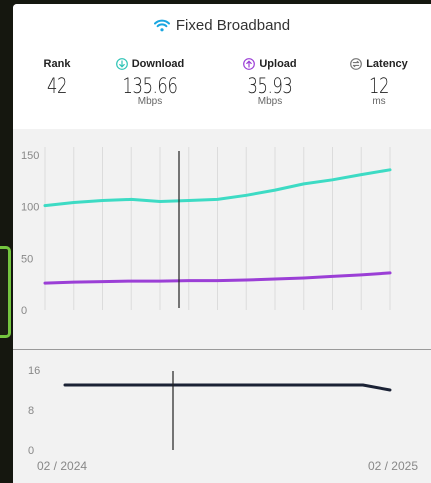 This screenshot has height=483, width=431. What do you see at coordinates (5, 292) in the screenshot?
I see `side-tab-handle` at bounding box center [5, 292].